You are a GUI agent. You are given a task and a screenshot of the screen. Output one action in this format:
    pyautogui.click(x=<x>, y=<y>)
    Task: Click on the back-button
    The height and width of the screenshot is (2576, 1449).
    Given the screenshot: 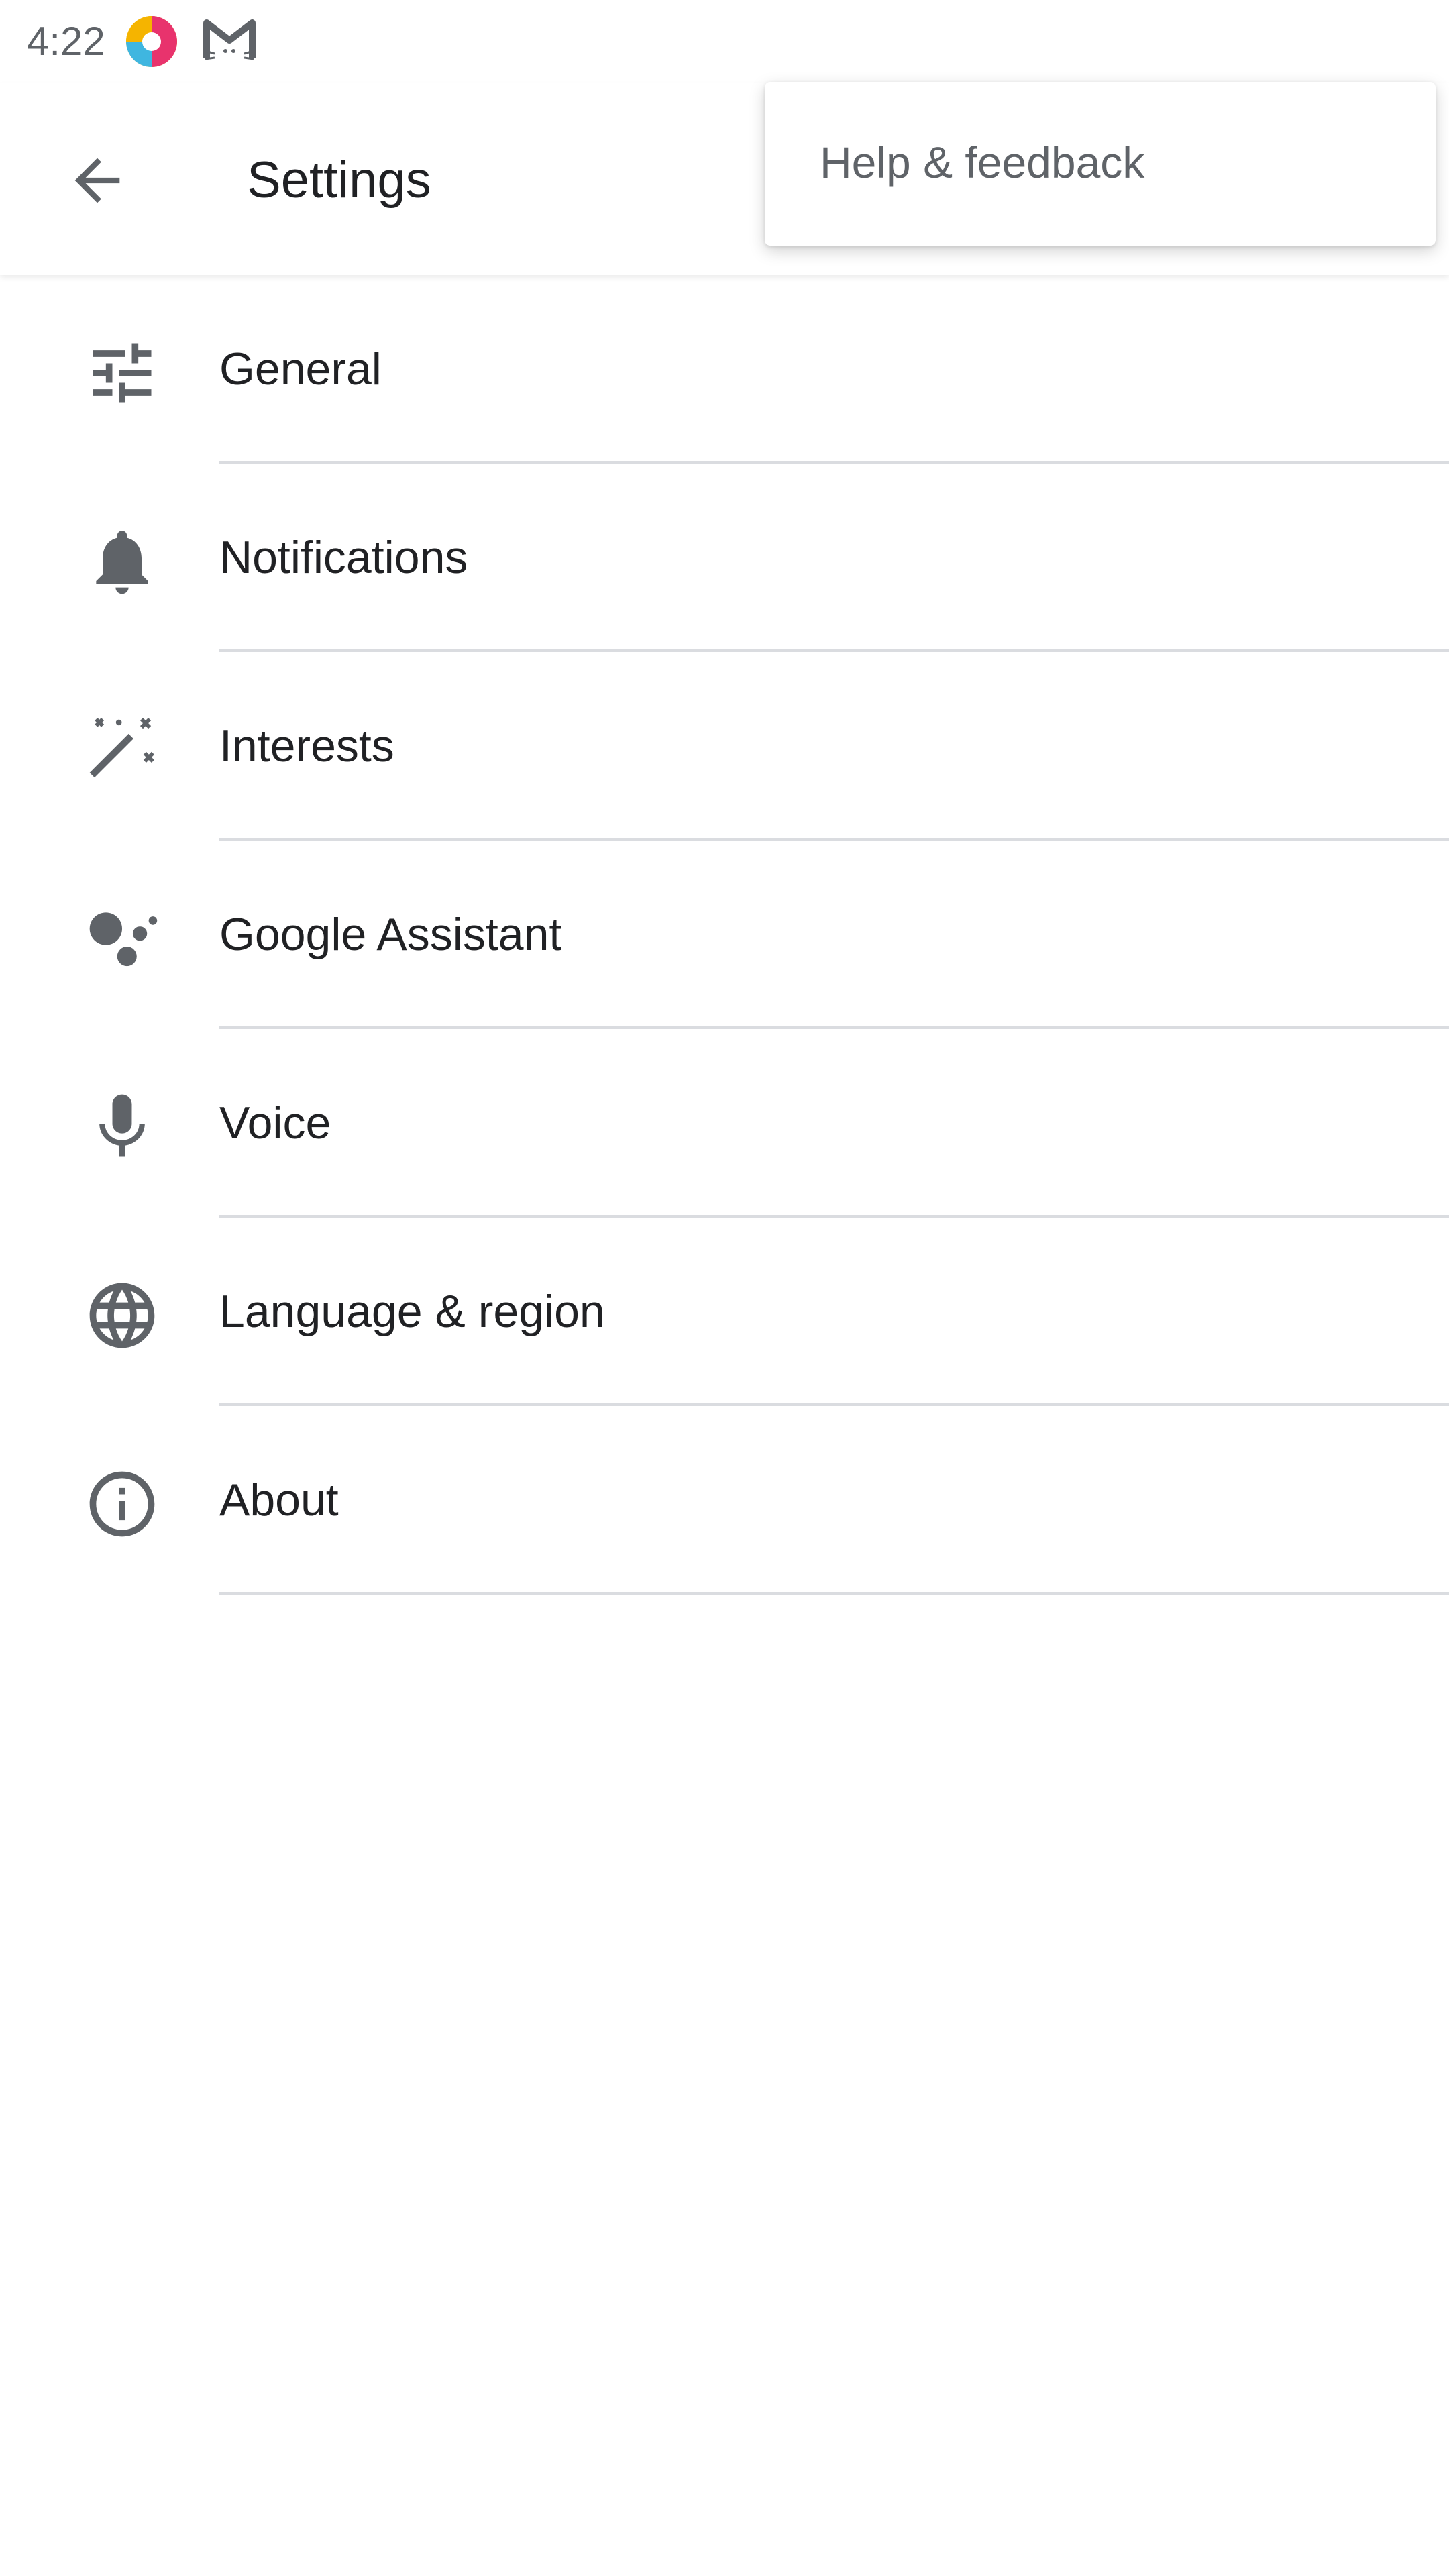 What is the action you would take?
    pyautogui.click(x=97, y=180)
    